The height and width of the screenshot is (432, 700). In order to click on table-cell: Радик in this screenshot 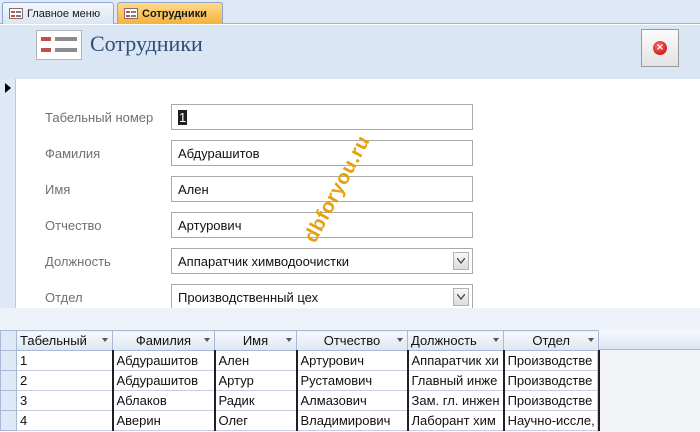, I will do `click(255, 400)`.